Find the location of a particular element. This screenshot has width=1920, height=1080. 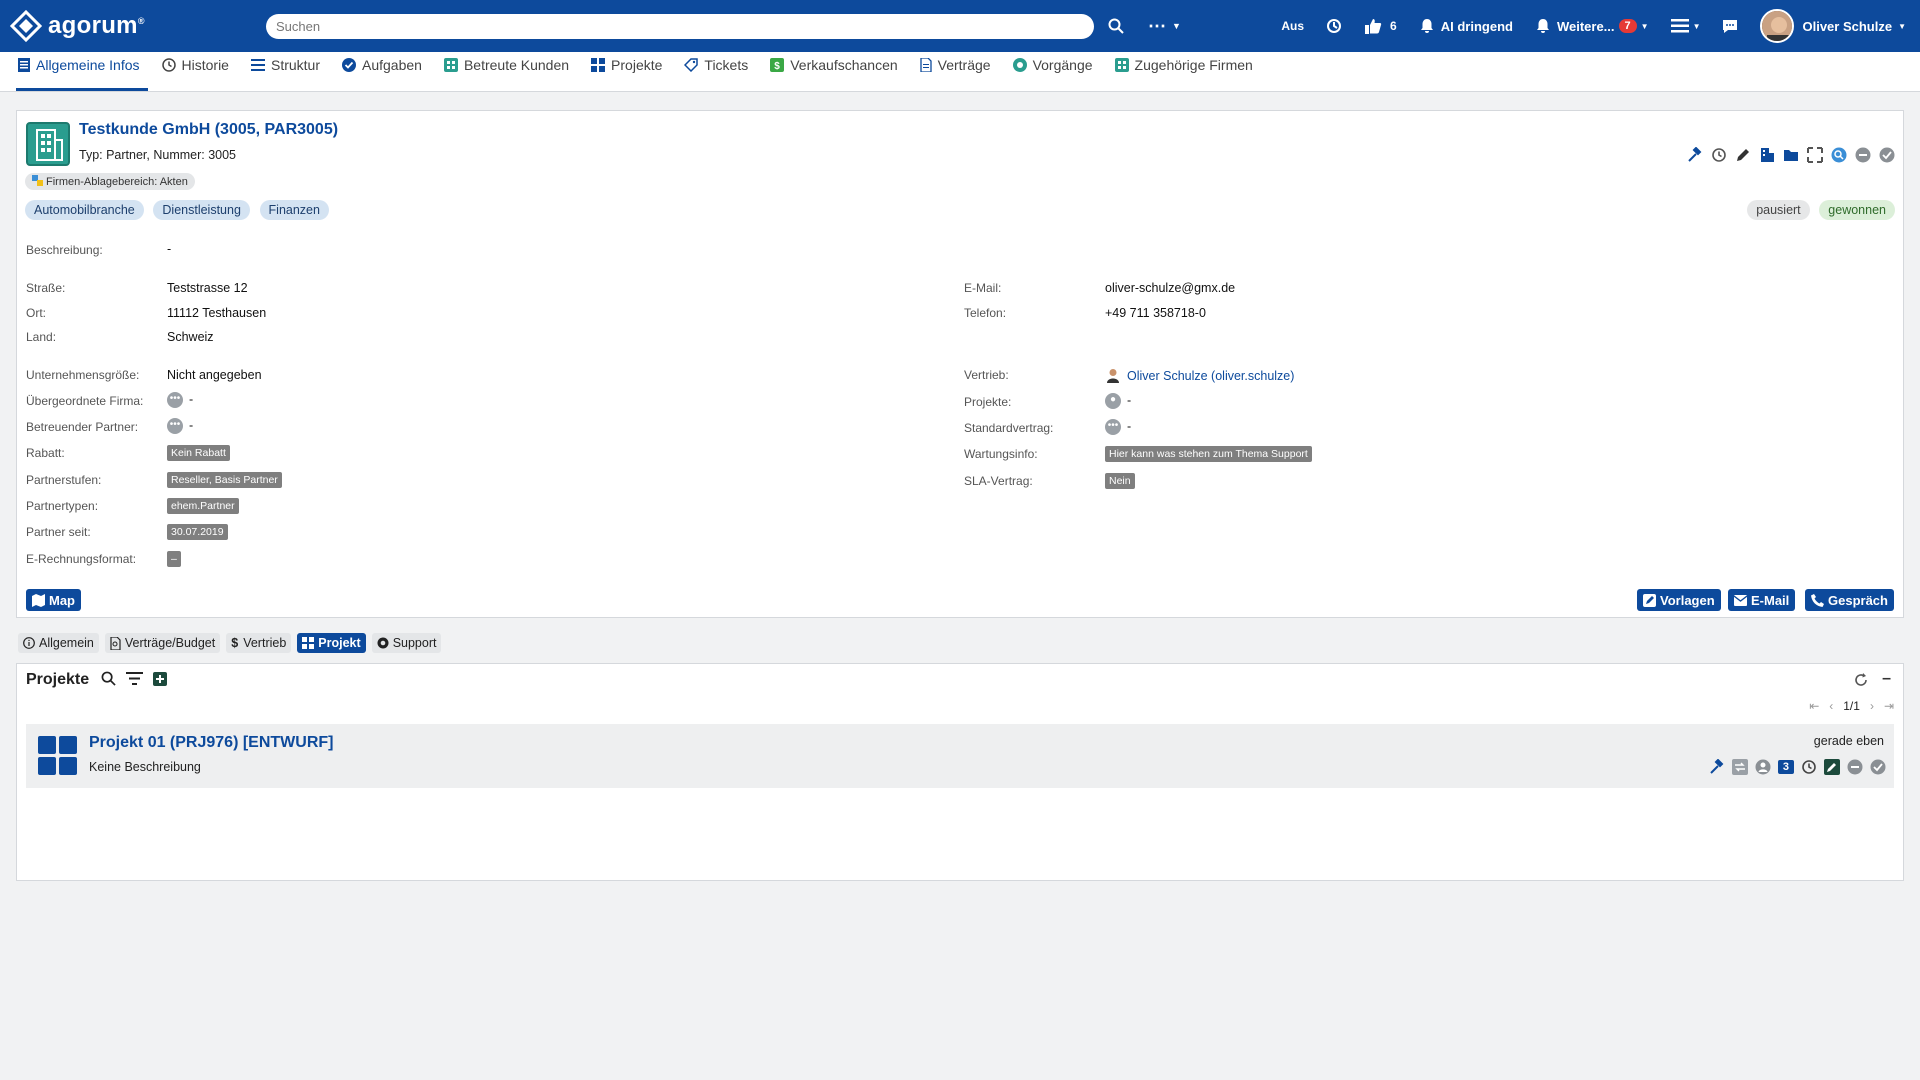

project-title: Projekt 01 (PRJ976) [ENTWURF] is located at coordinates (211, 743).